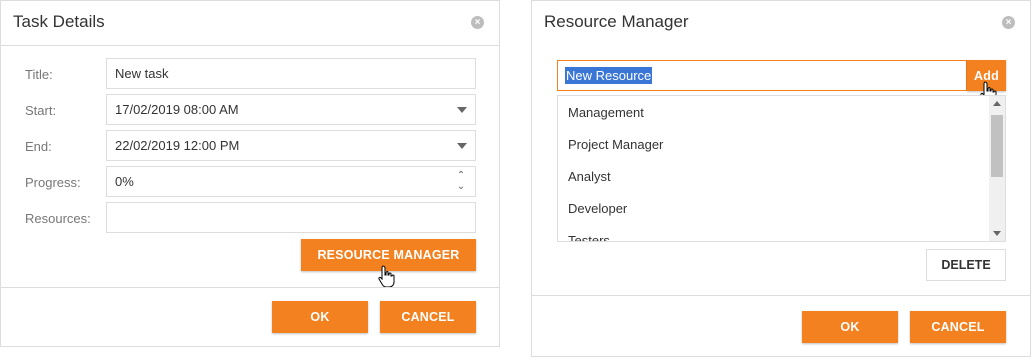  What do you see at coordinates (291, 181) in the screenshot?
I see `progress-spinner: 0% ⌃ ⌄` at bounding box center [291, 181].